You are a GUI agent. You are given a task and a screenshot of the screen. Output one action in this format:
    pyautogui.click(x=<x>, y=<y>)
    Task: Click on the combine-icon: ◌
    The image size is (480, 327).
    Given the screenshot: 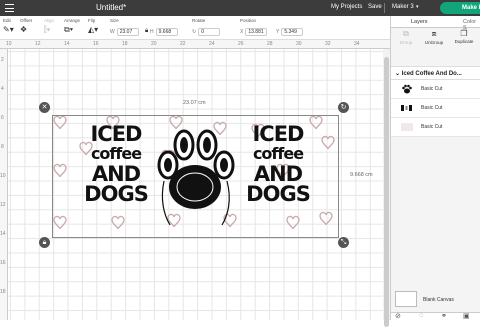 What is the action you would take?
    pyautogui.click(x=421, y=315)
    